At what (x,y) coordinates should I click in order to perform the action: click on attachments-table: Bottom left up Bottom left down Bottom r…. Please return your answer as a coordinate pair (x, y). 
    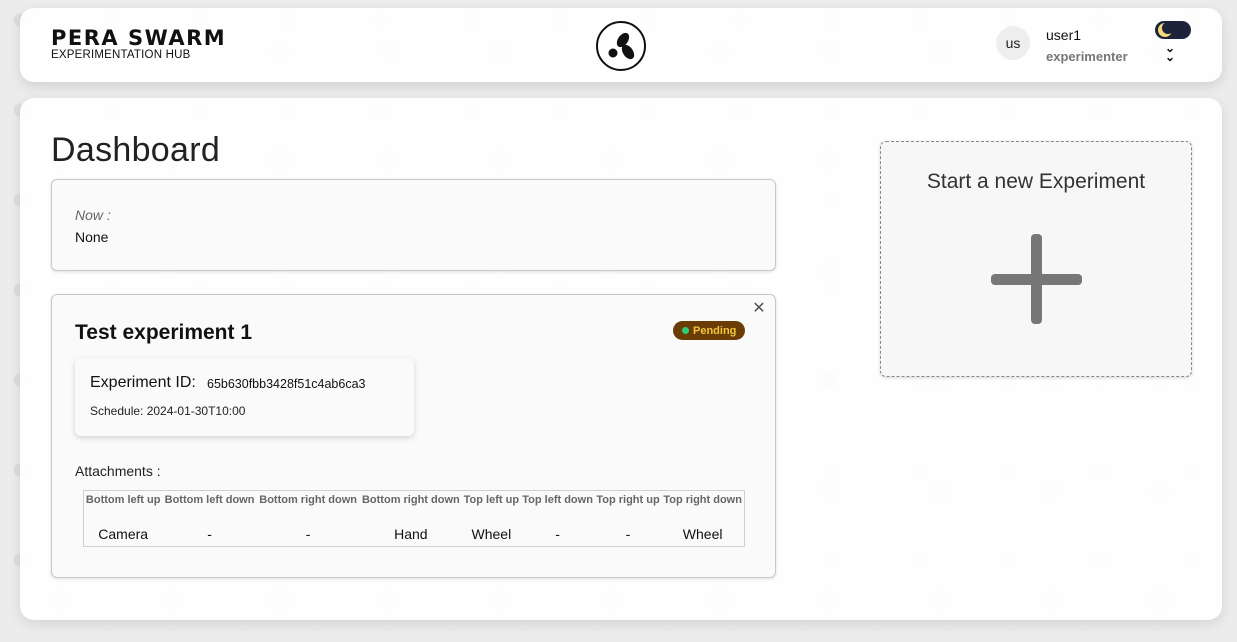
    Looking at the image, I should click on (414, 518).